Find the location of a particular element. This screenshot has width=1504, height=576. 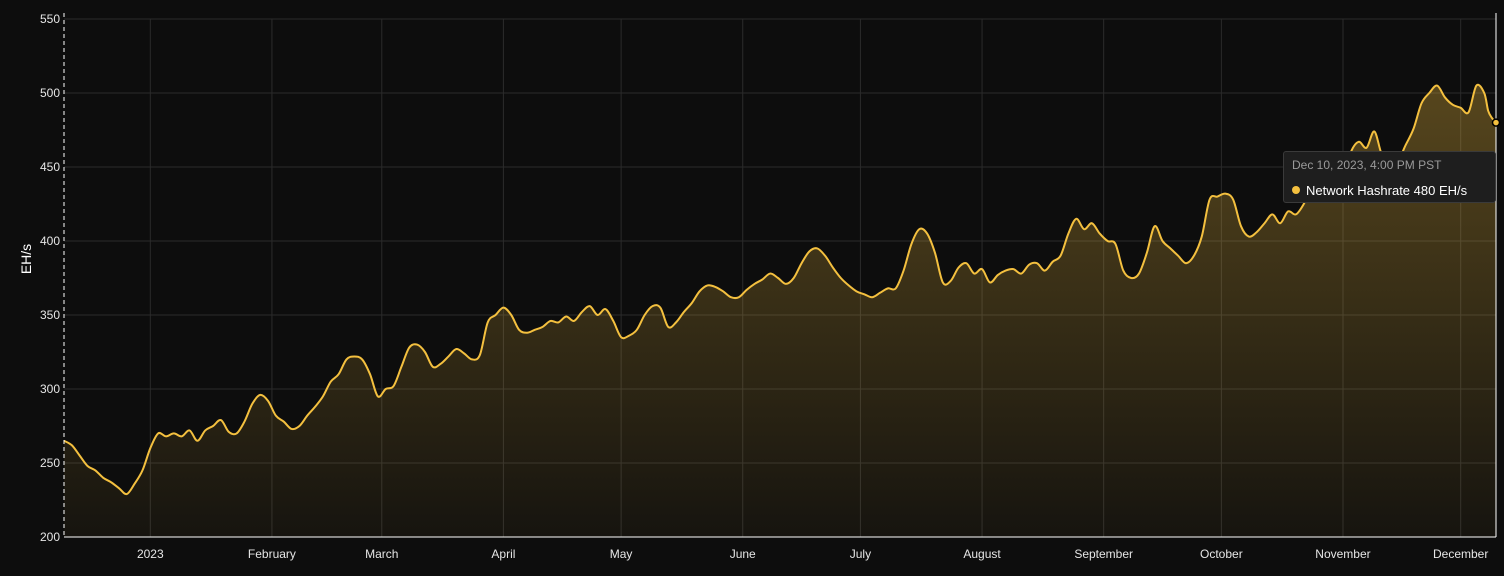

tooltip-value: 480 EH/s is located at coordinates (1440, 190).